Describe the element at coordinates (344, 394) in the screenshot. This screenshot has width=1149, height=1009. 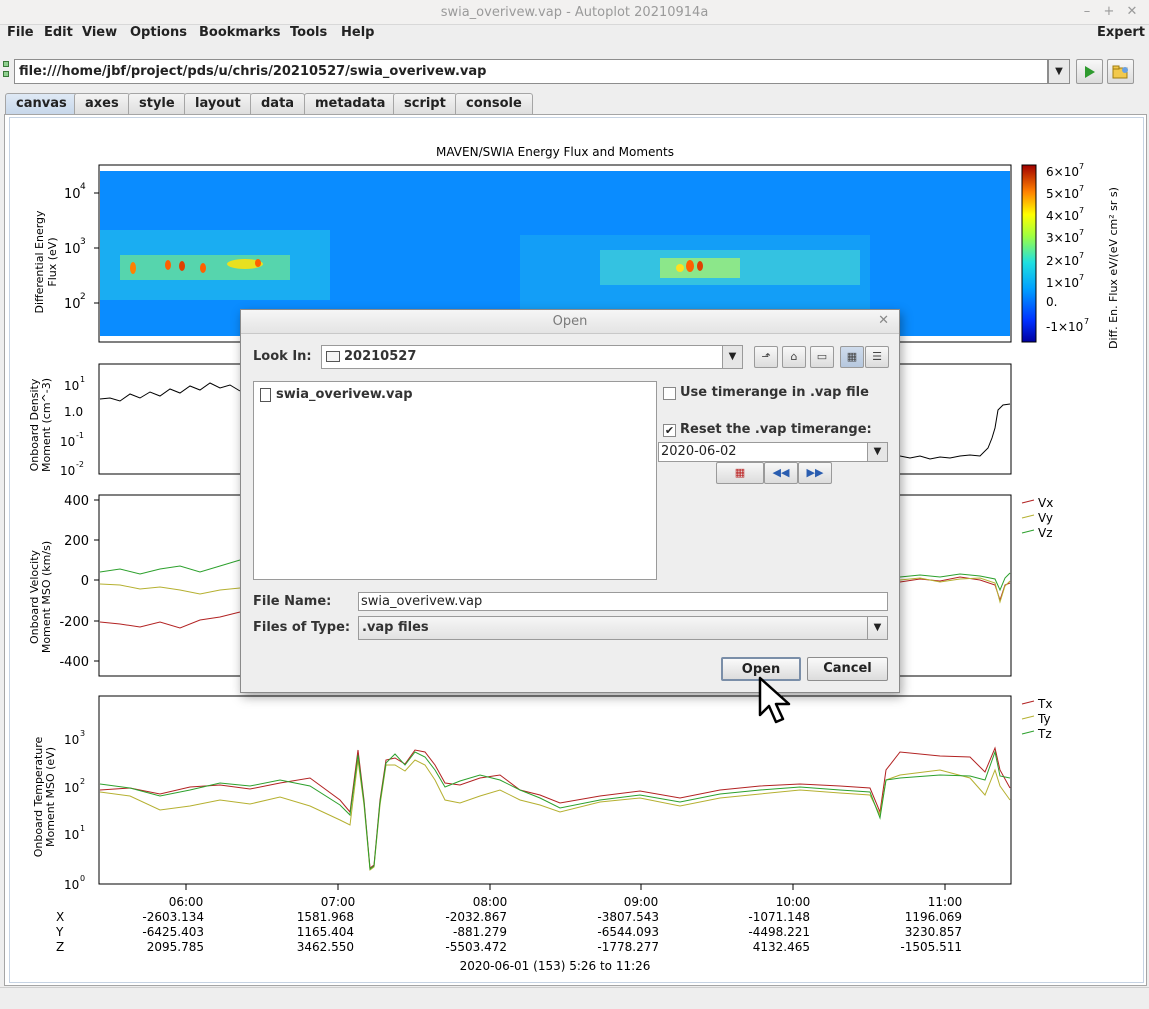
I see `file-name: swia_overivew.vap` at that location.